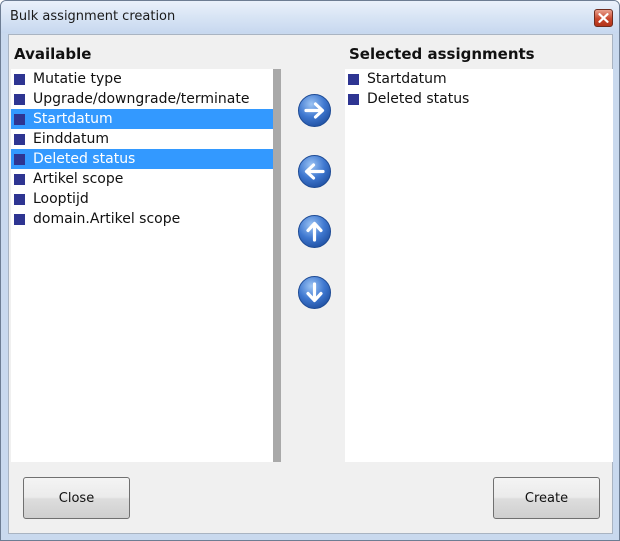 Image resolution: width=620 pixels, height=541 pixels. I want to click on selected-item-label: Deleted status, so click(418, 99).